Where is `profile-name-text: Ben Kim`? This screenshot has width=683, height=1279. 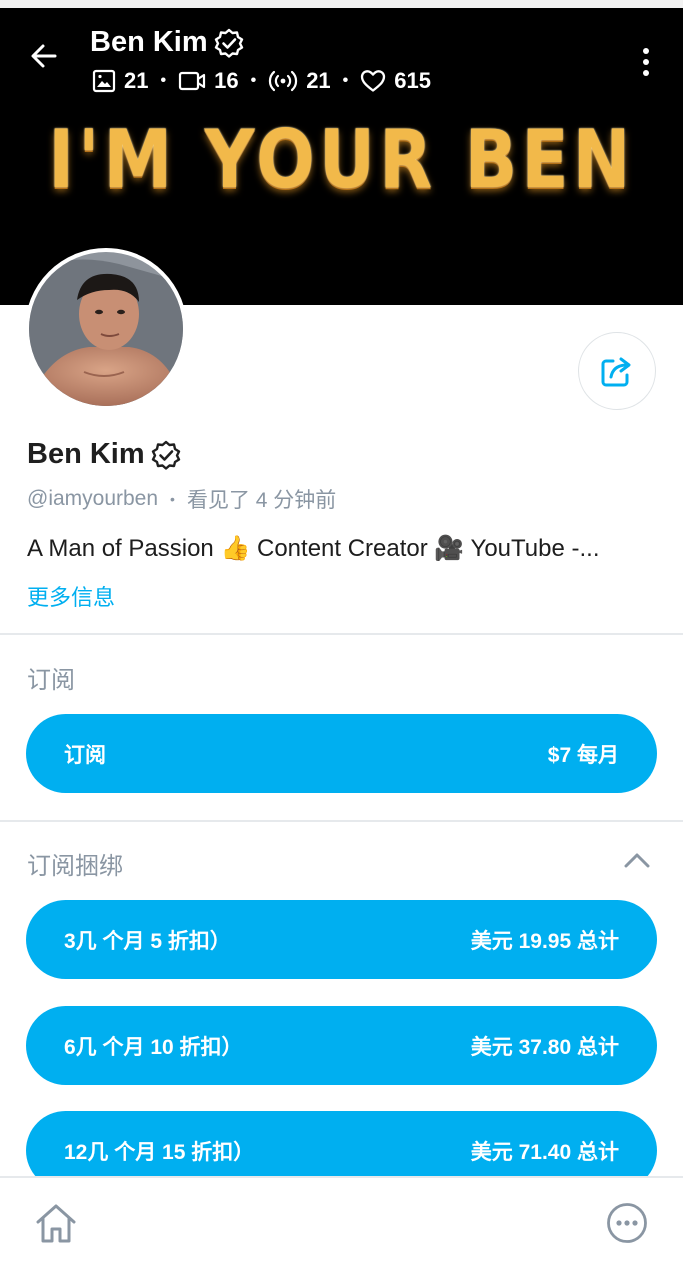
profile-name-text: Ben Kim is located at coordinates (86, 454).